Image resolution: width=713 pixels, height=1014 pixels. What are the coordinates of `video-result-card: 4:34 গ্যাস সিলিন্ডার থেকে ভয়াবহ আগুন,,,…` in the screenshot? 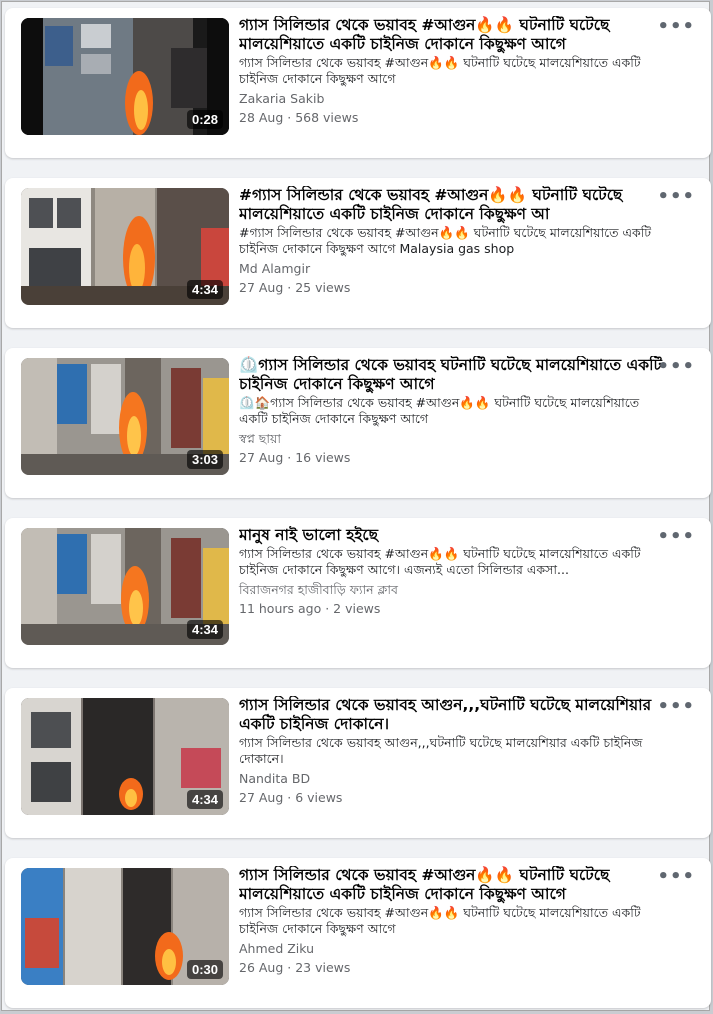 It's located at (358, 763).